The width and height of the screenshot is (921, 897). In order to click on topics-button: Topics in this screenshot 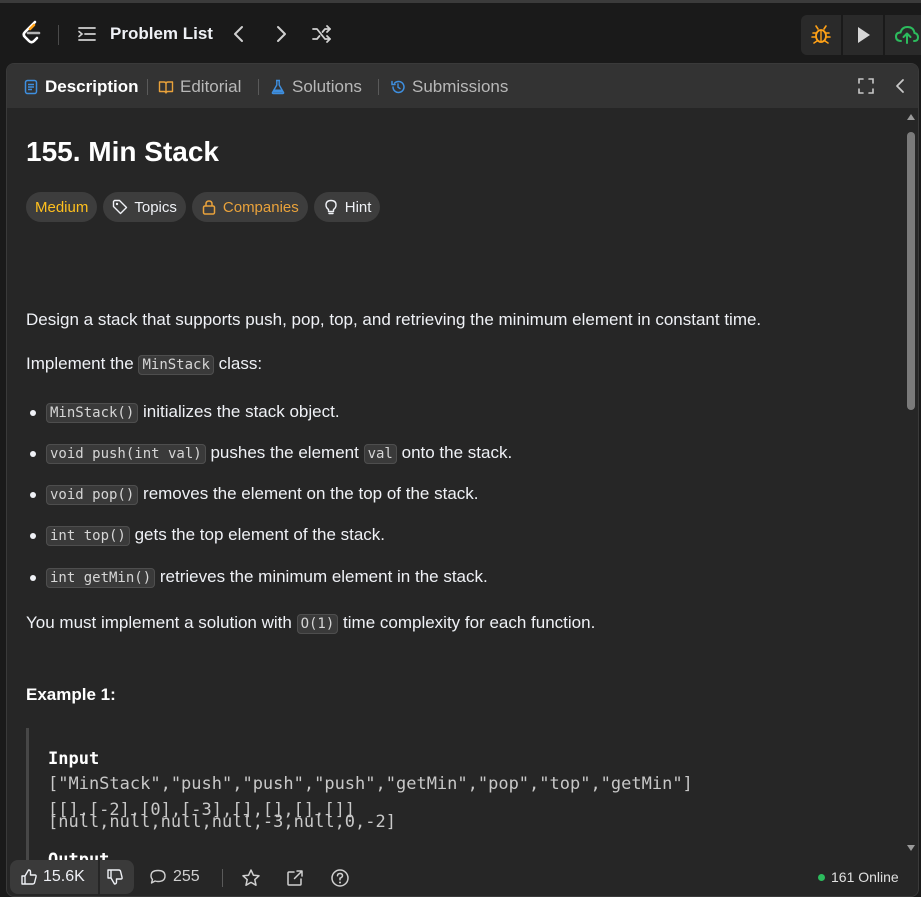, I will do `click(144, 207)`.